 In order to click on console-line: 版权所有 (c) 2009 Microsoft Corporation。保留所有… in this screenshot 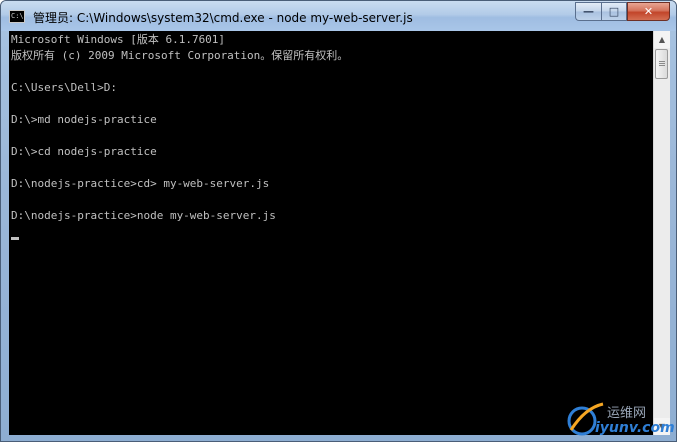, I will do `click(180, 55)`.